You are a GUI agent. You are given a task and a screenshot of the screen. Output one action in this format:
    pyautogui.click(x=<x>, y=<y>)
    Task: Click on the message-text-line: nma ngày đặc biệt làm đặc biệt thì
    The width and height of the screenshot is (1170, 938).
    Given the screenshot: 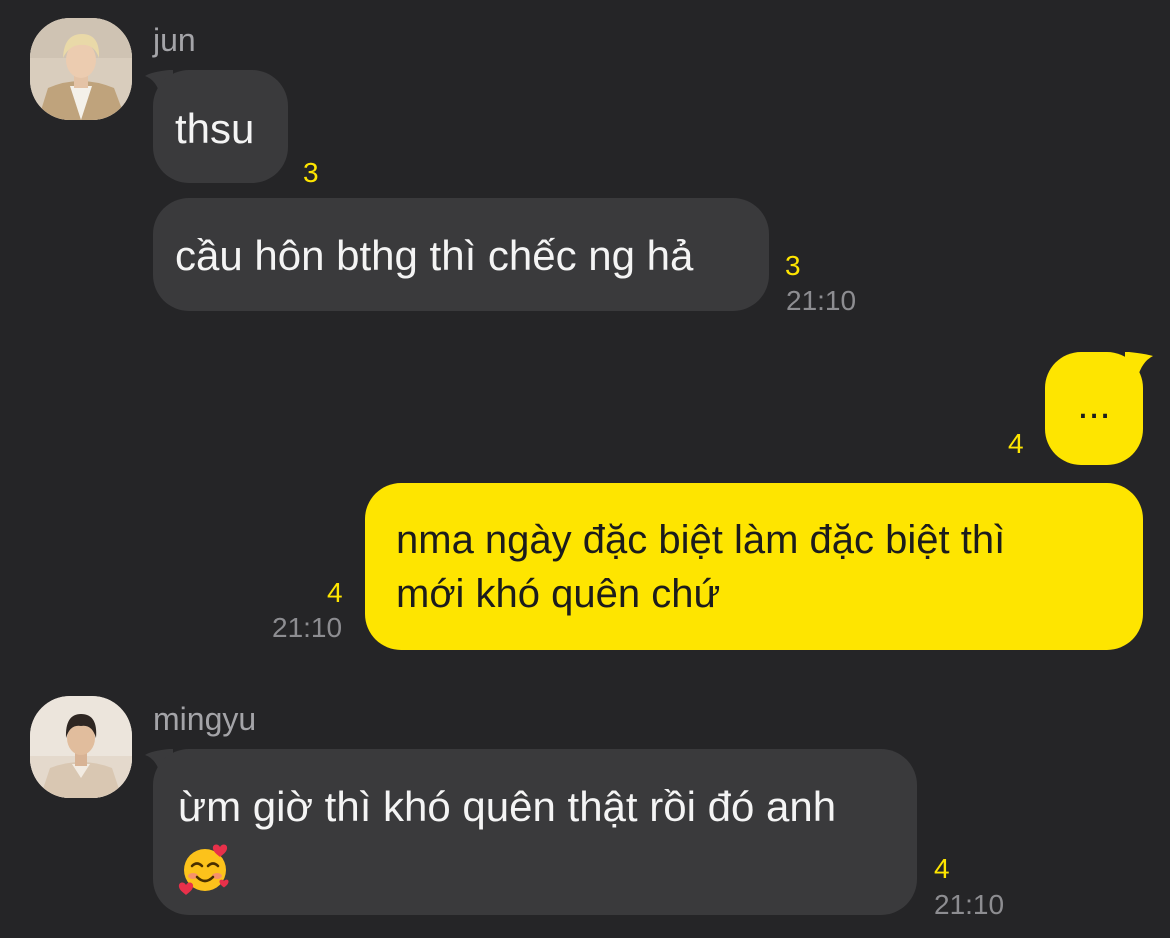 What is the action you would take?
    pyautogui.click(x=701, y=540)
    